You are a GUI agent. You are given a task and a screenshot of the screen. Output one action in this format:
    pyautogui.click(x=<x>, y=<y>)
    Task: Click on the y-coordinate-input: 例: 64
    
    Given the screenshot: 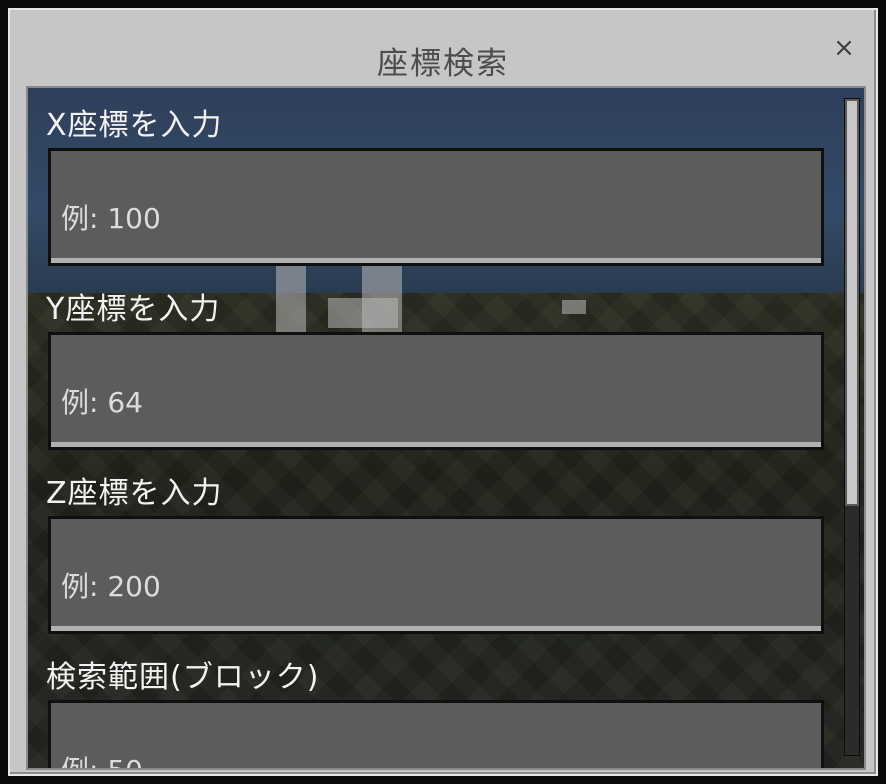 What is the action you would take?
    pyautogui.click(x=436, y=391)
    